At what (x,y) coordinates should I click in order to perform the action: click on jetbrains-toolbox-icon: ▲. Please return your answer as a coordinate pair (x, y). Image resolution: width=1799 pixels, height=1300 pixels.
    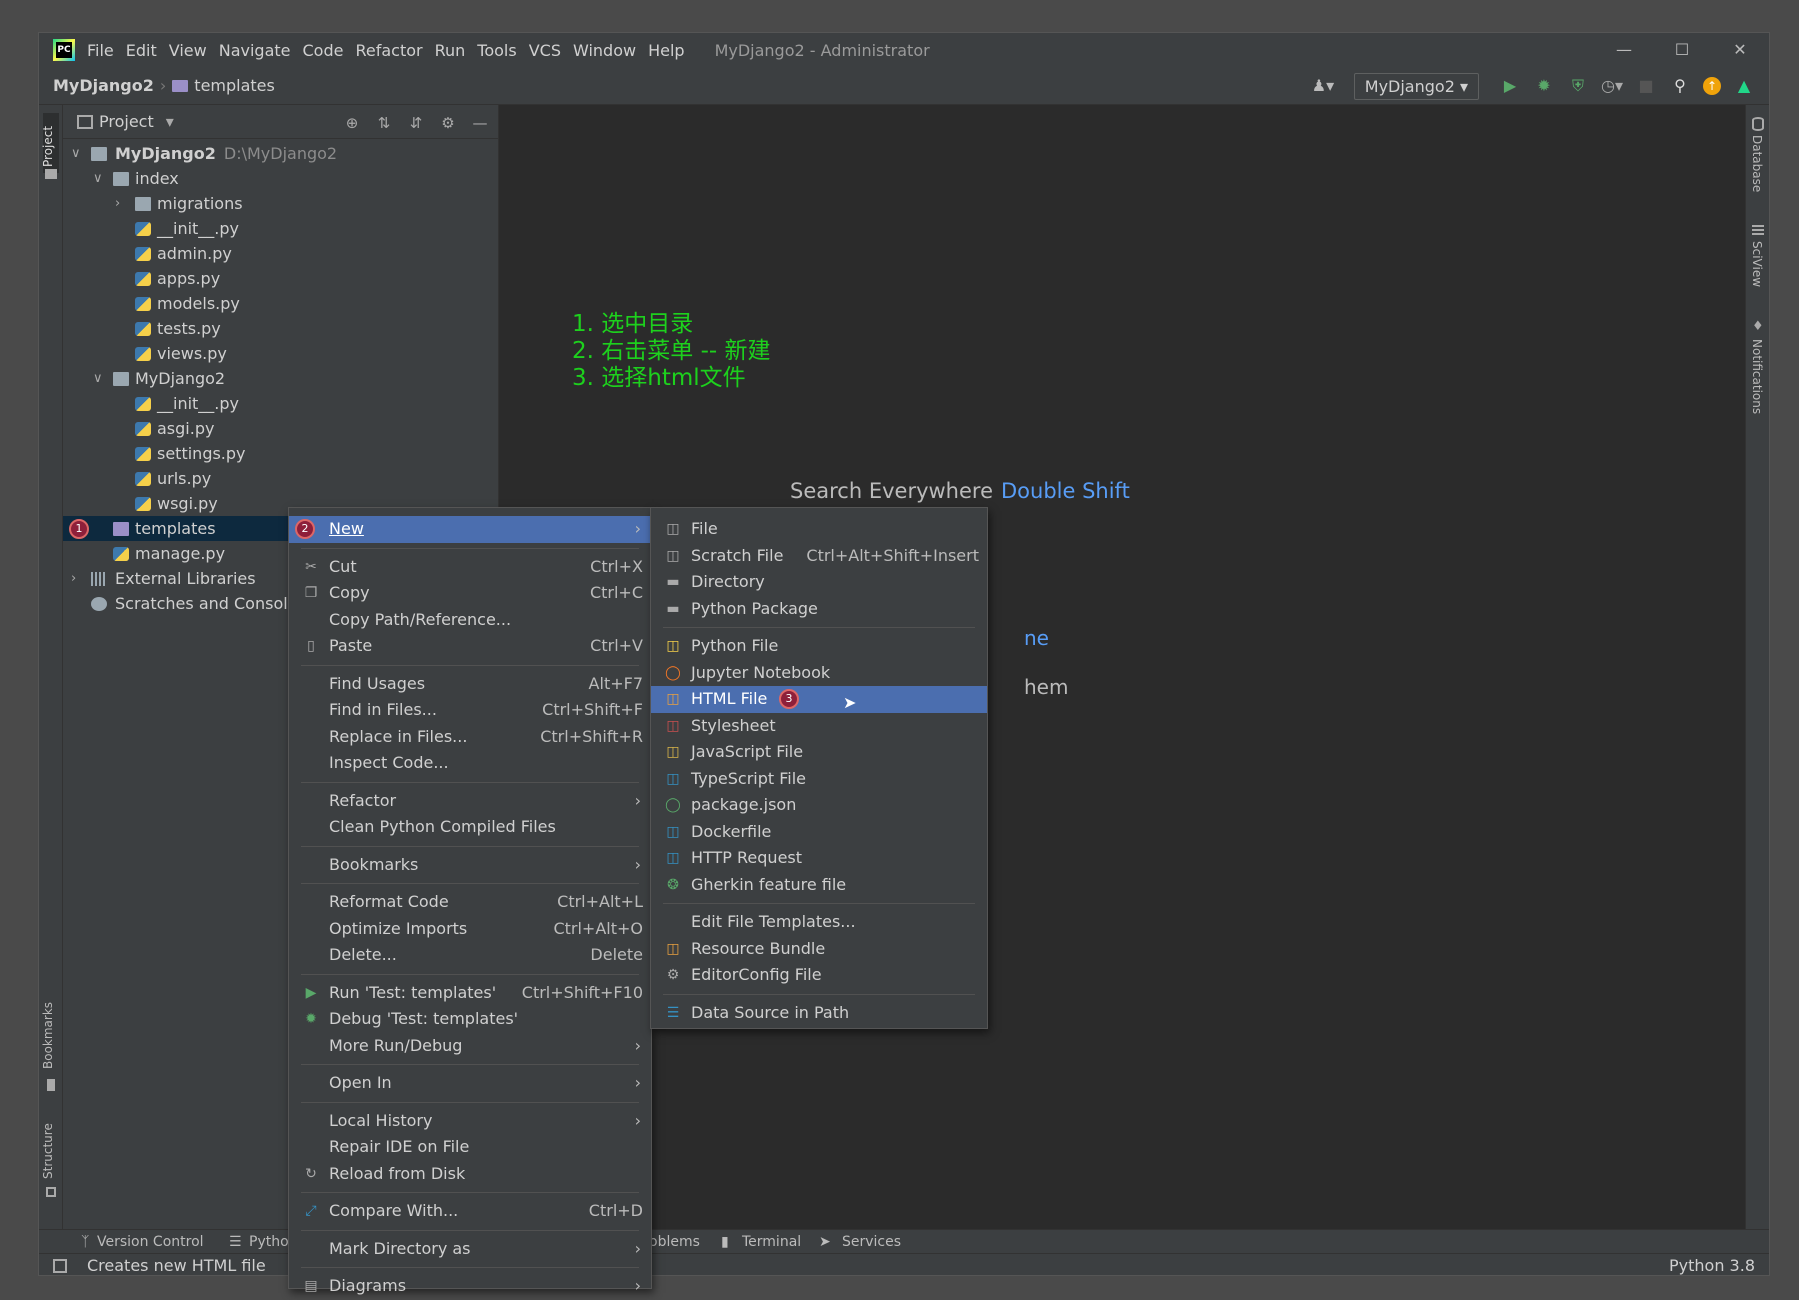
    Looking at the image, I should click on (1744, 86).